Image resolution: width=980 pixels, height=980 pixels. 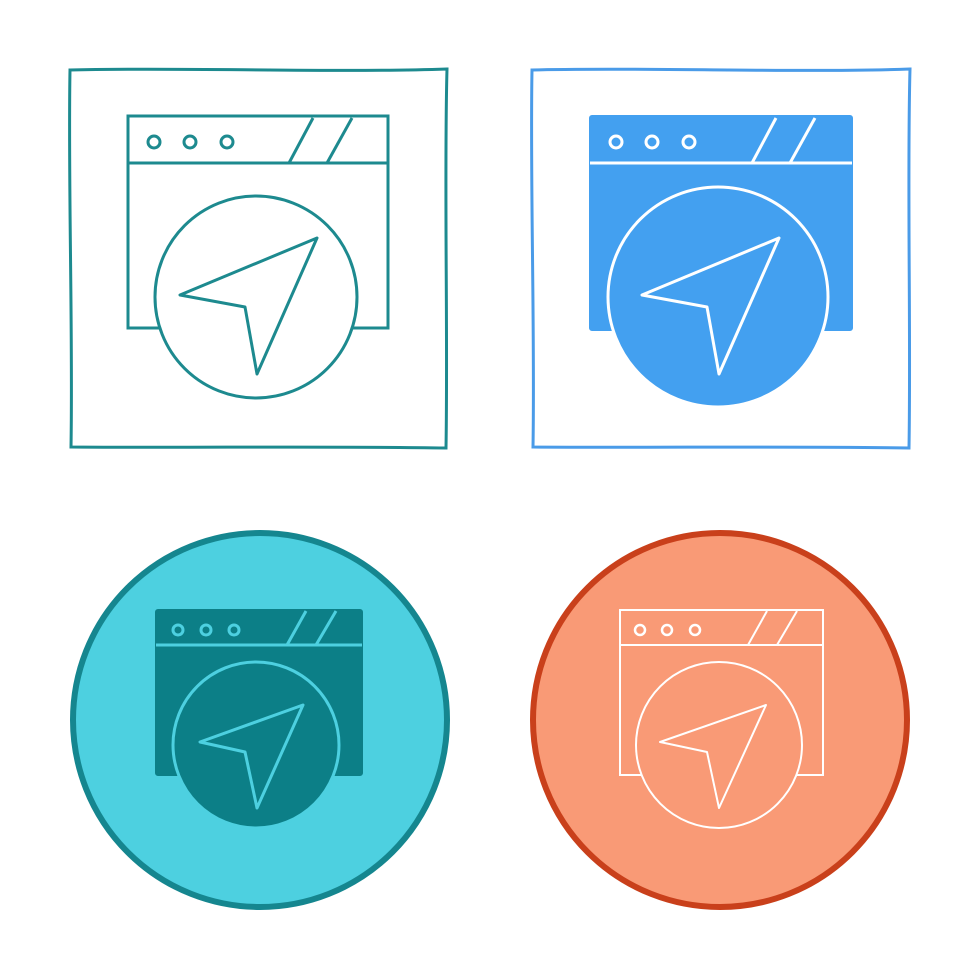 I want to click on compass-circle, so click(x=719, y=745).